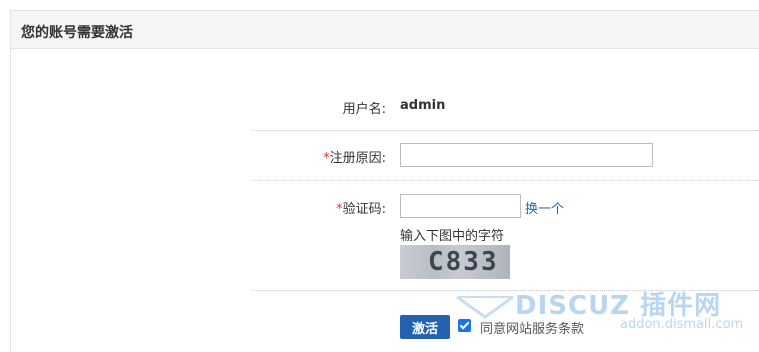  What do you see at coordinates (77, 33) in the screenshot?
I see `page-title: 您的账号需要激活` at bounding box center [77, 33].